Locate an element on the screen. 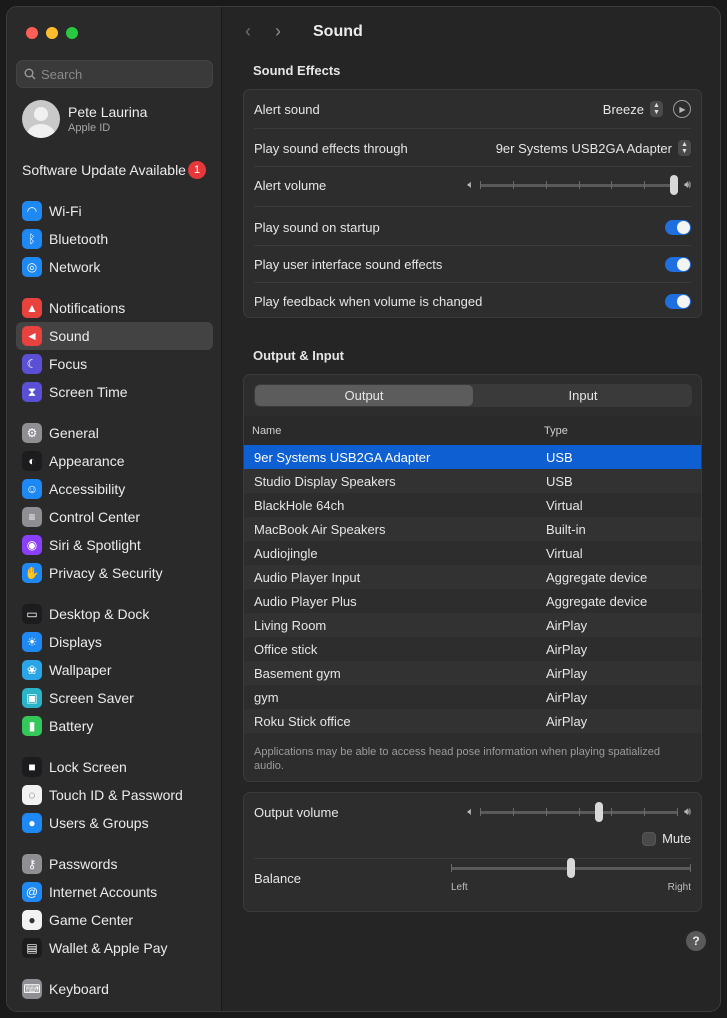  sidebar-item-screen-saver: ▣ Screen Saver is located at coordinates (114, 698).